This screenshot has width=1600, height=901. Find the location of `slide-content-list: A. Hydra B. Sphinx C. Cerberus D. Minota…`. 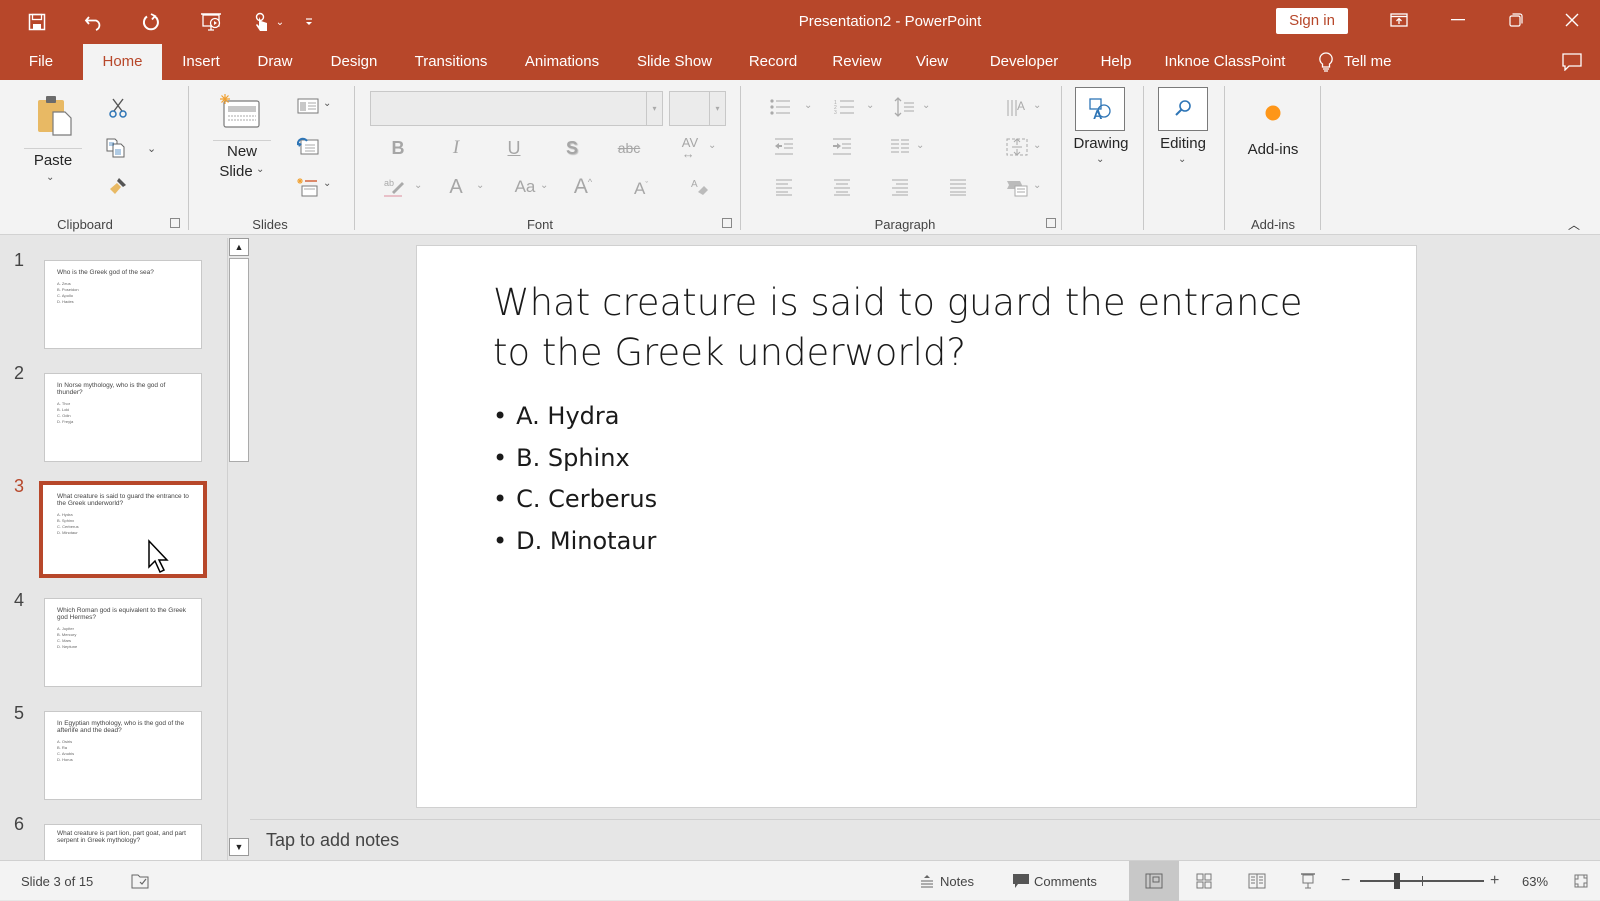

slide-content-list: A. Hydra B. Sphinx C. Cerberus D. Minota… is located at coordinates (575, 479).